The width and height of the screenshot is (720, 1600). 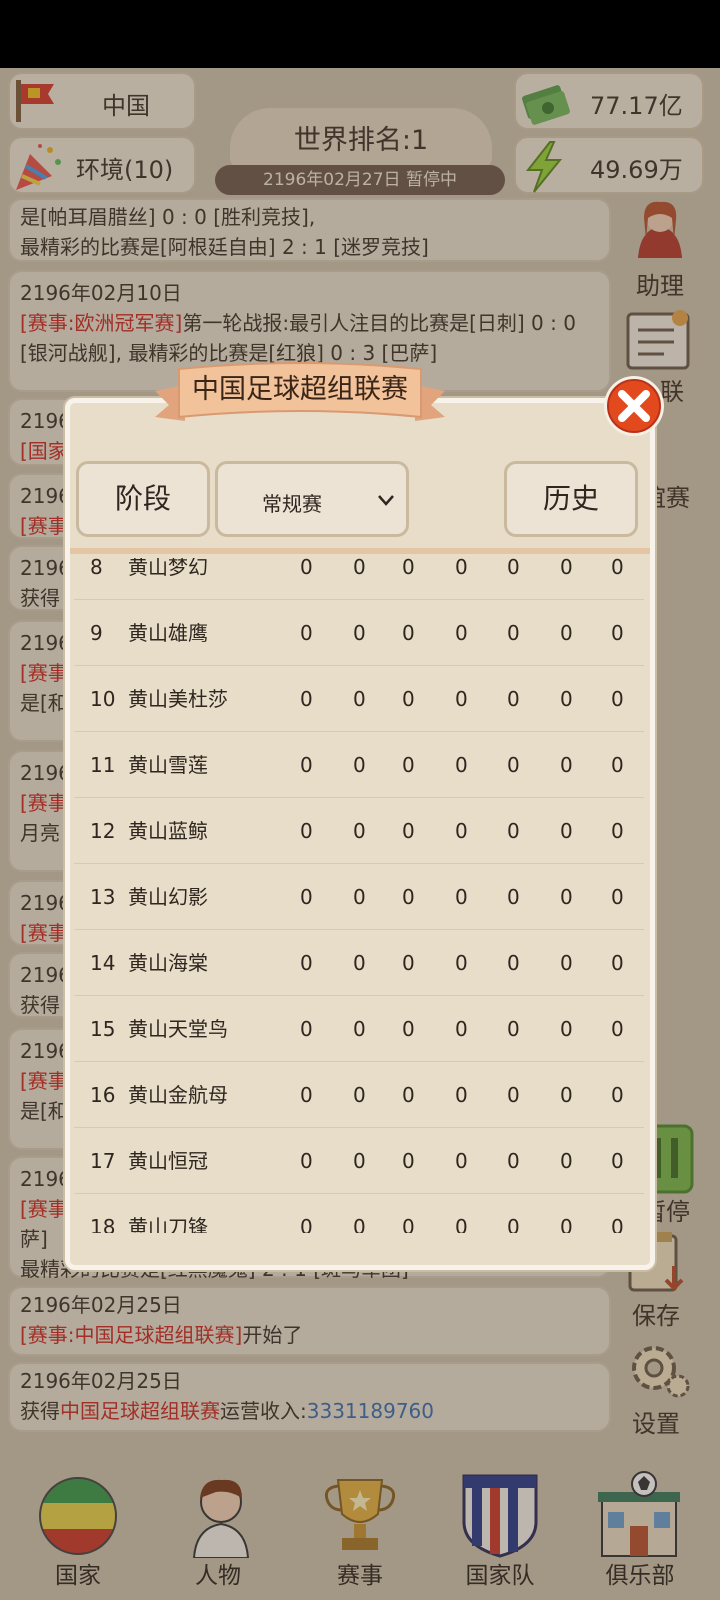 I want to click on team-cell: 黄山雄鹰, so click(x=168, y=633).